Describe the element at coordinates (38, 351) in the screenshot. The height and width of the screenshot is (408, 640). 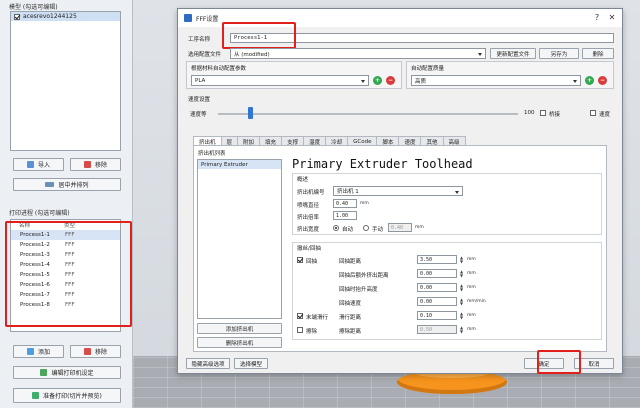
I see `add-process-button: 添加` at that location.